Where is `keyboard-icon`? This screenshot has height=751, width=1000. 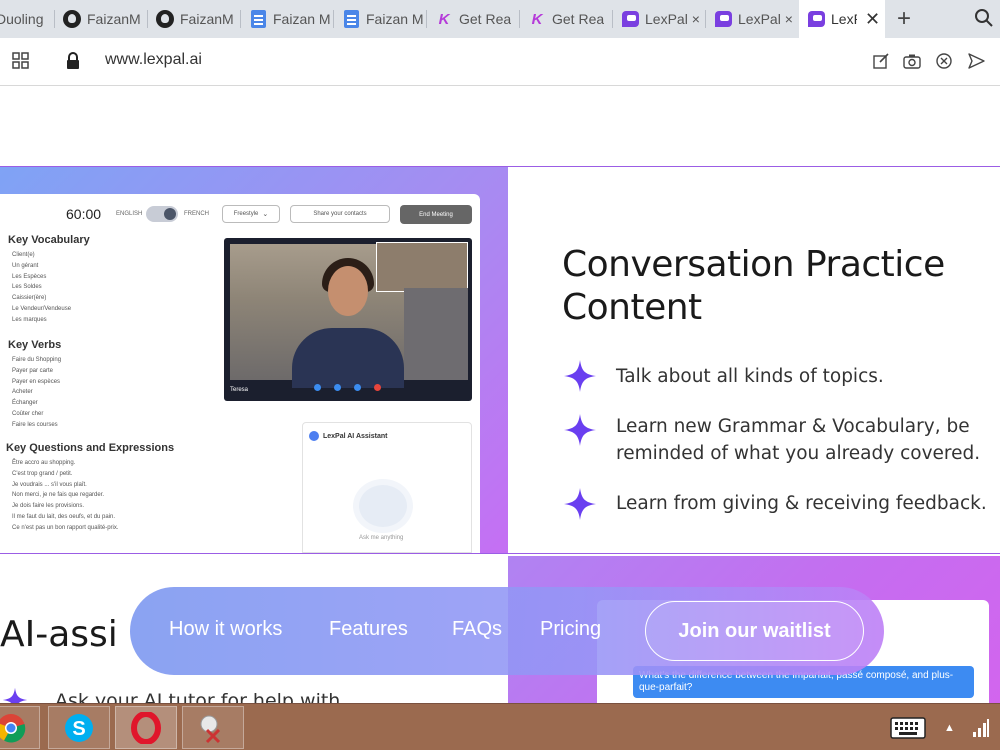 keyboard-icon is located at coordinates (908, 730).